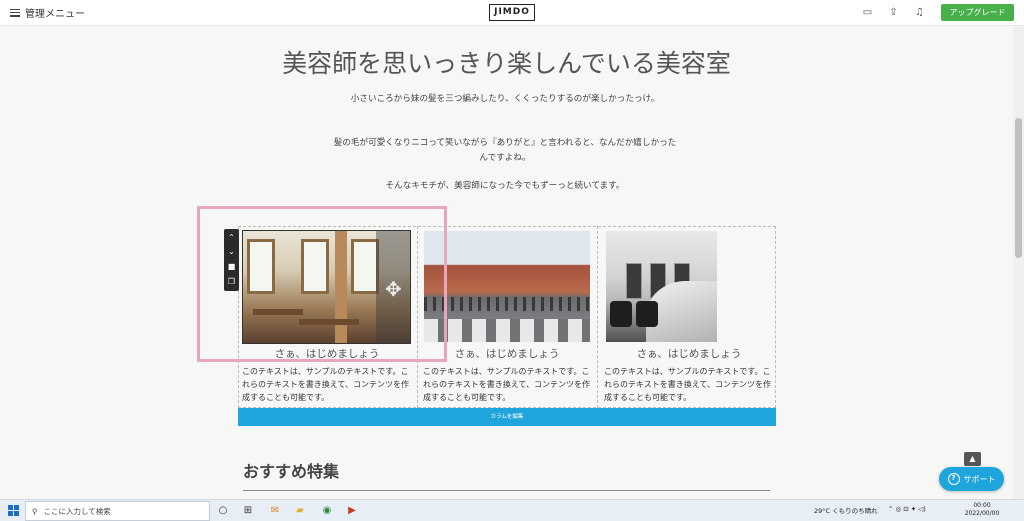 The image size is (1024, 521). I want to click on column-3-title: さぁ、はじめましょう, so click(689, 353).